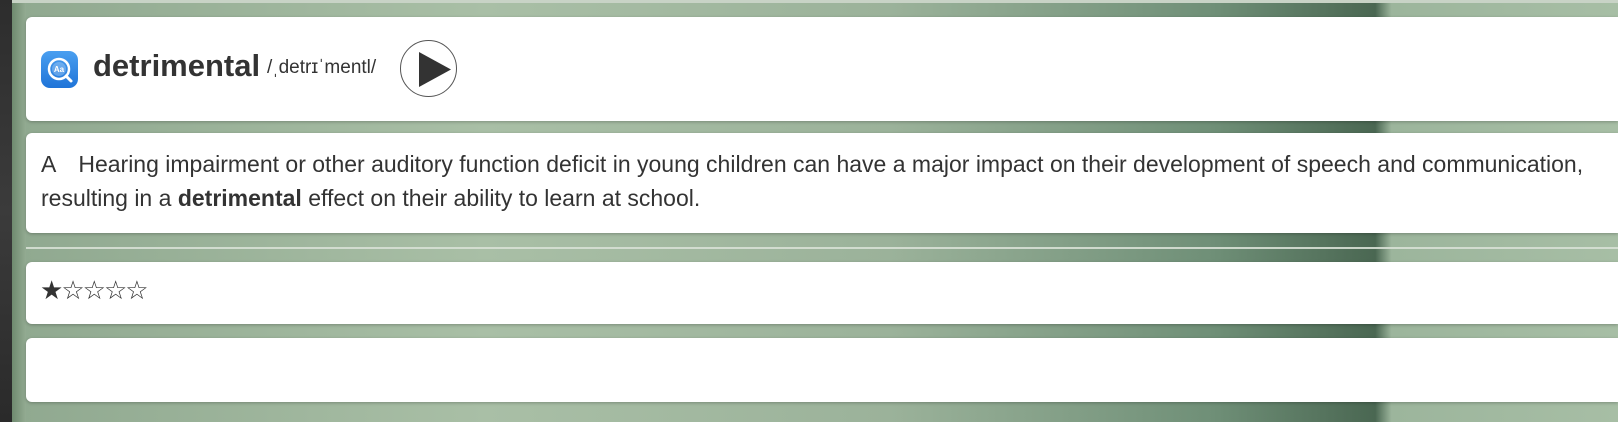 This screenshot has height=422, width=1618. I want to click on play-audio-button, so click(428, 68).